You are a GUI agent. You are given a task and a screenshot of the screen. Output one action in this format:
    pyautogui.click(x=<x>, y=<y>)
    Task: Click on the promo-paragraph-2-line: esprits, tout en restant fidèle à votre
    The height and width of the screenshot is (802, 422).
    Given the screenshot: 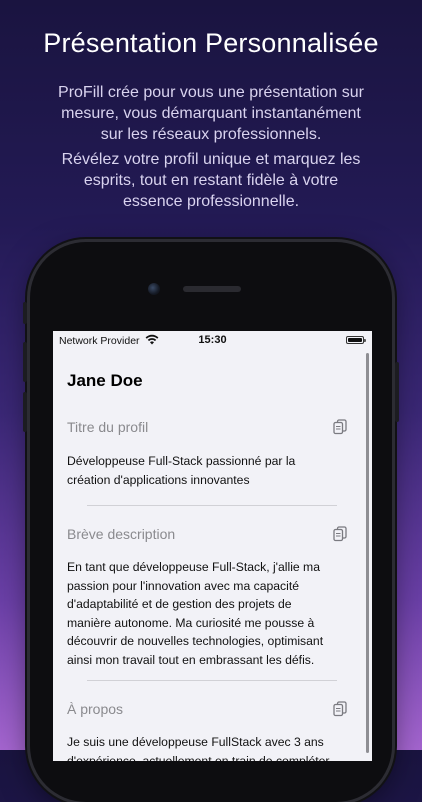 What is the action you would take?
    pyautogui.click(x=211, y=180)
    